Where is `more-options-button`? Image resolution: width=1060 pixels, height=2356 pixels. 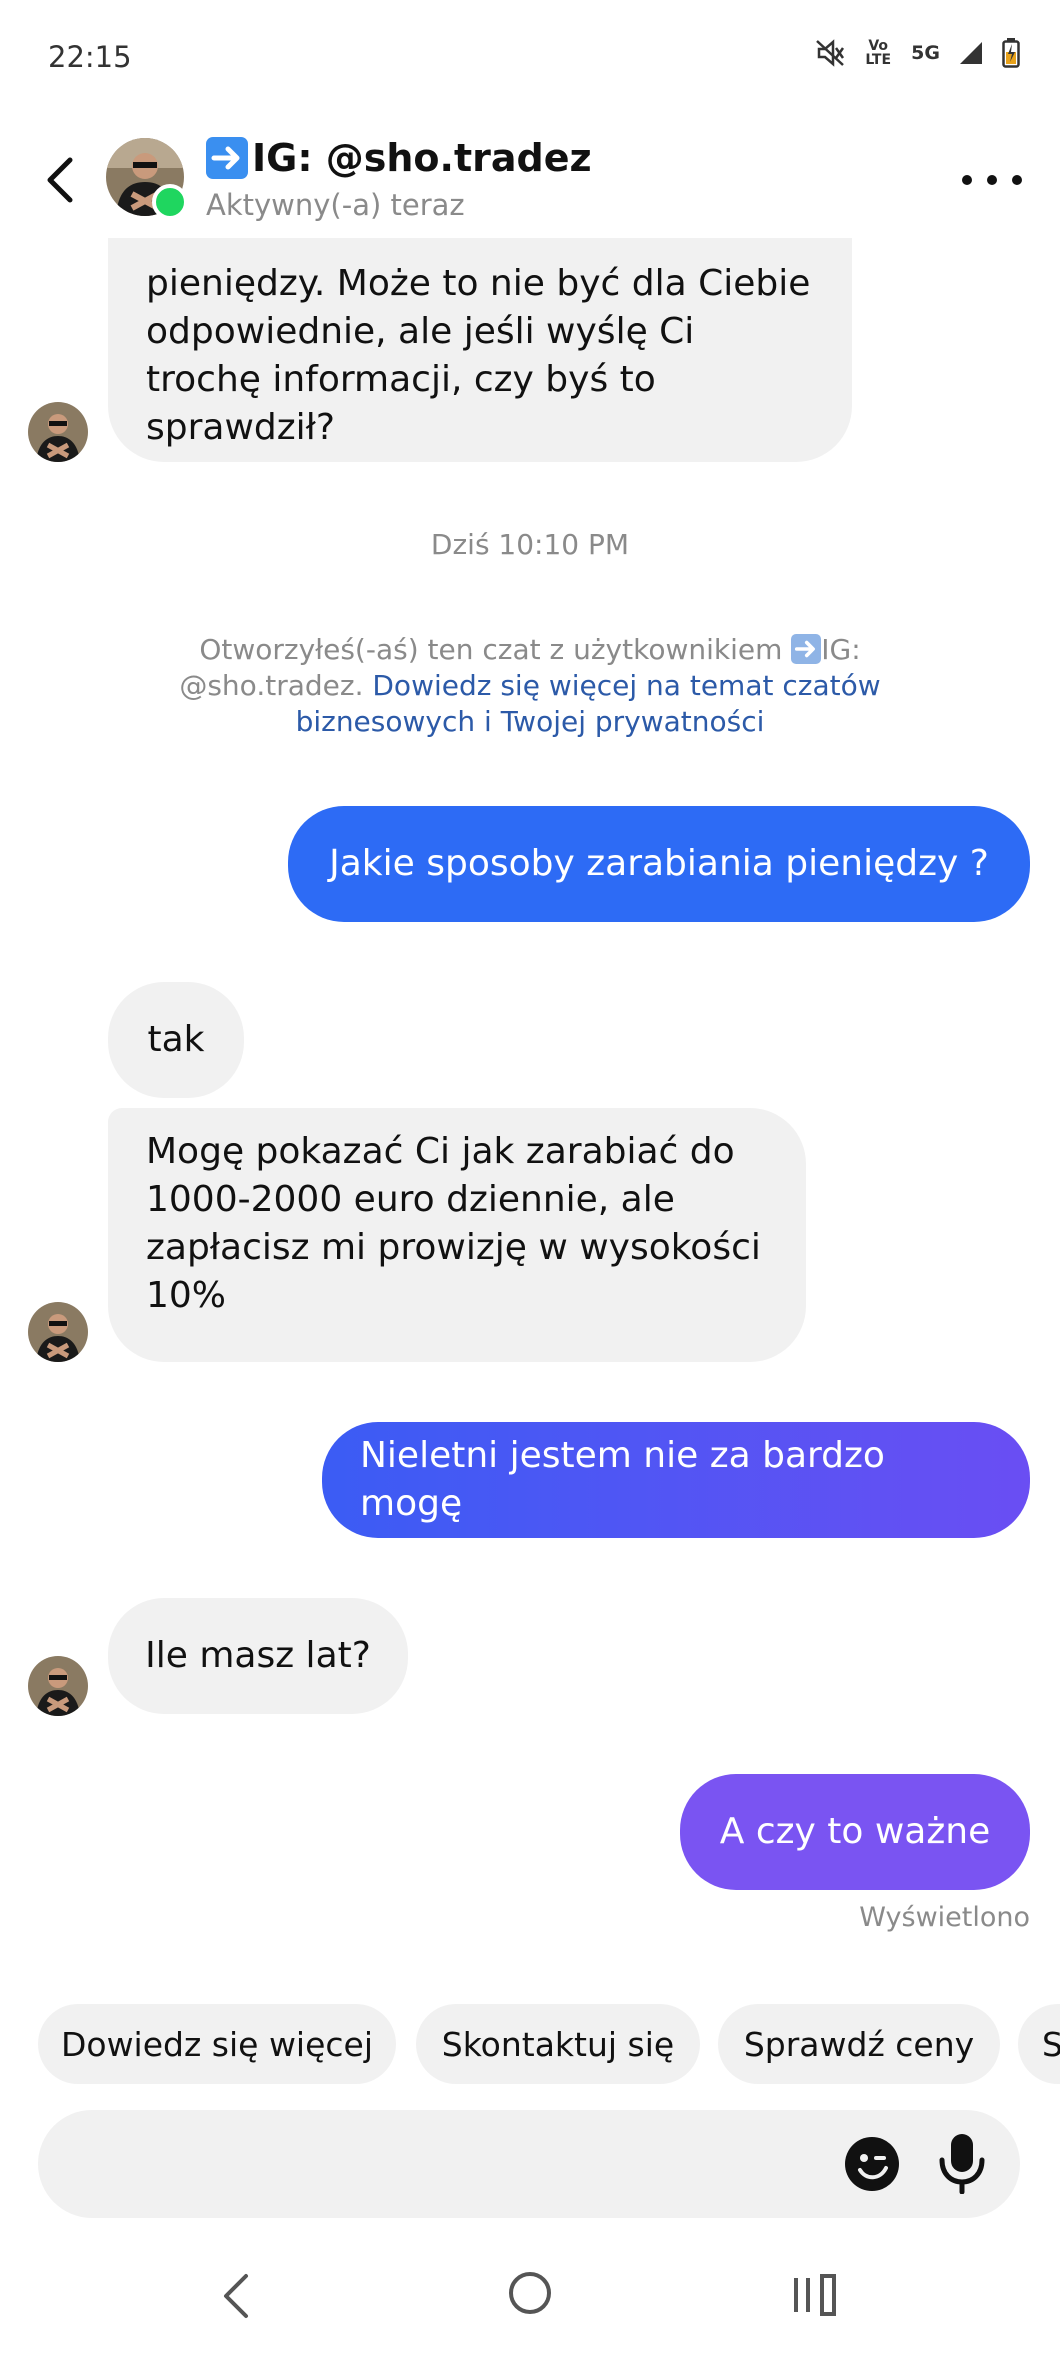 more-options-button is located at coordinates (992, 180).